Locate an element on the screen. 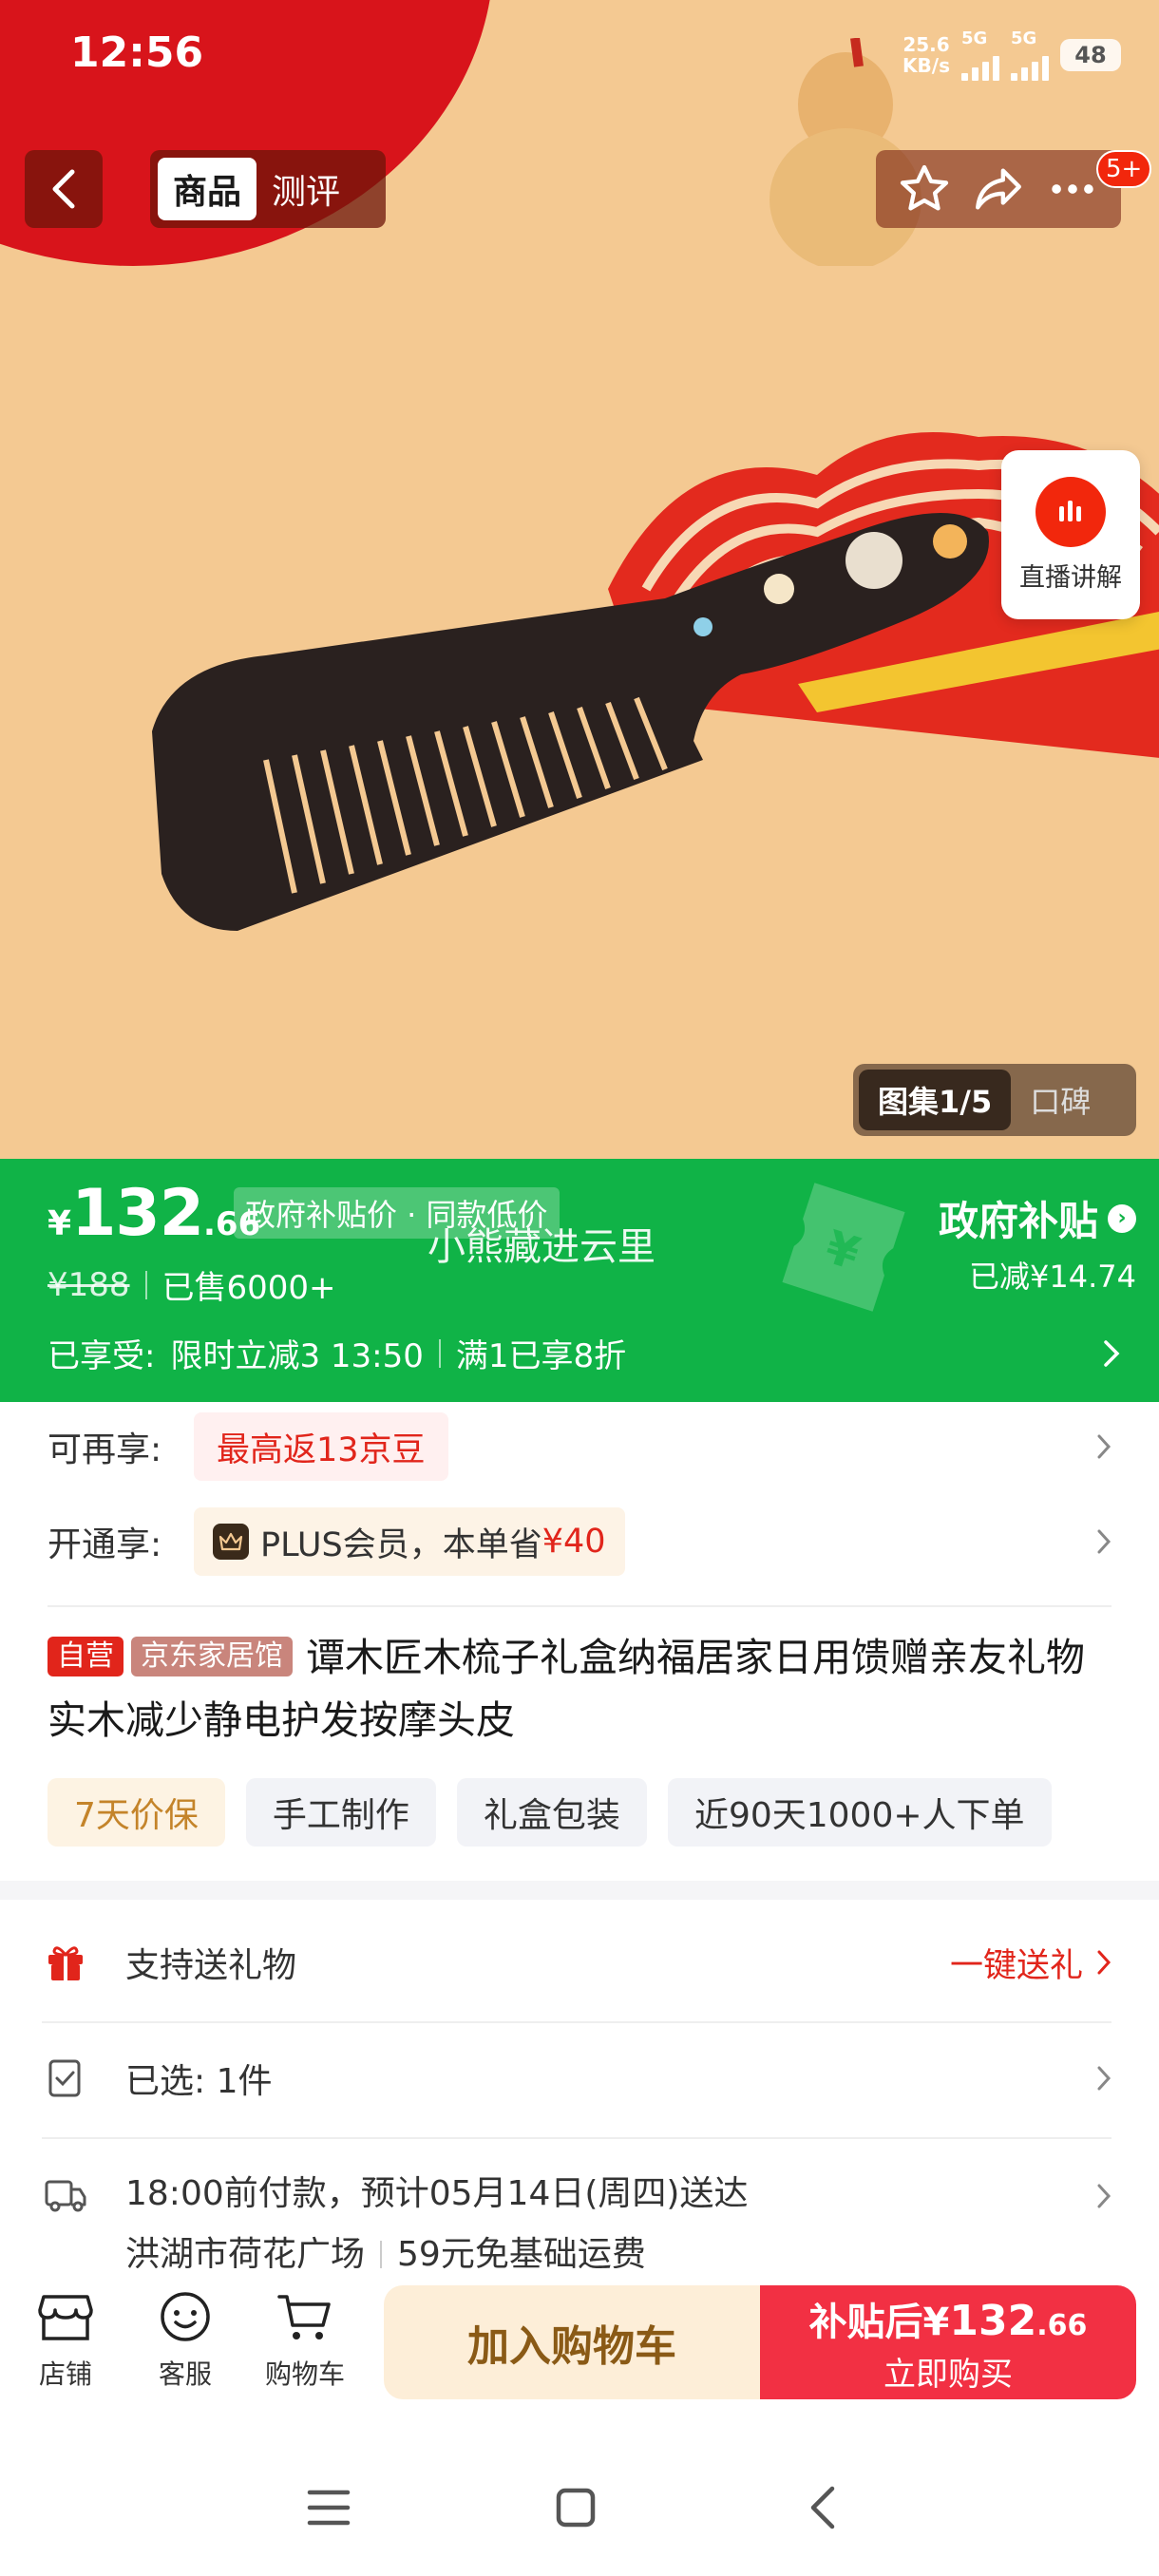 The height and width of the screenshot is (2576, 1159). add-to-cart-button: 加入购物车 is located at coordinates (572, 2342).